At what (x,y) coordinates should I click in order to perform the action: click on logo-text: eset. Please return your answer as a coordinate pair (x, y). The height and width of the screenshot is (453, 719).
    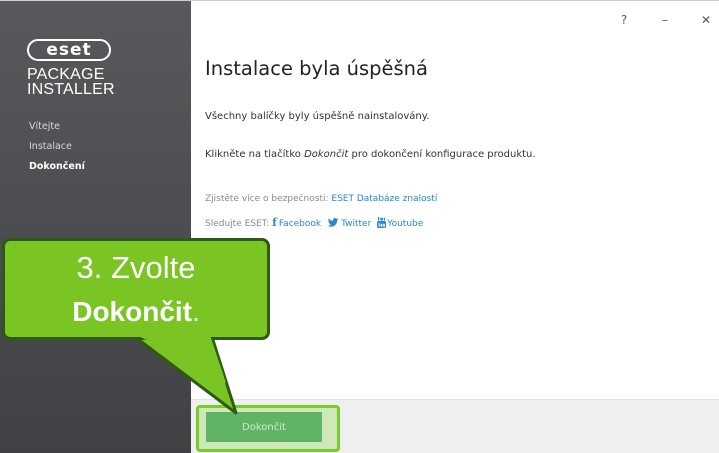
    Looking at the image, I should click on (69, 50).